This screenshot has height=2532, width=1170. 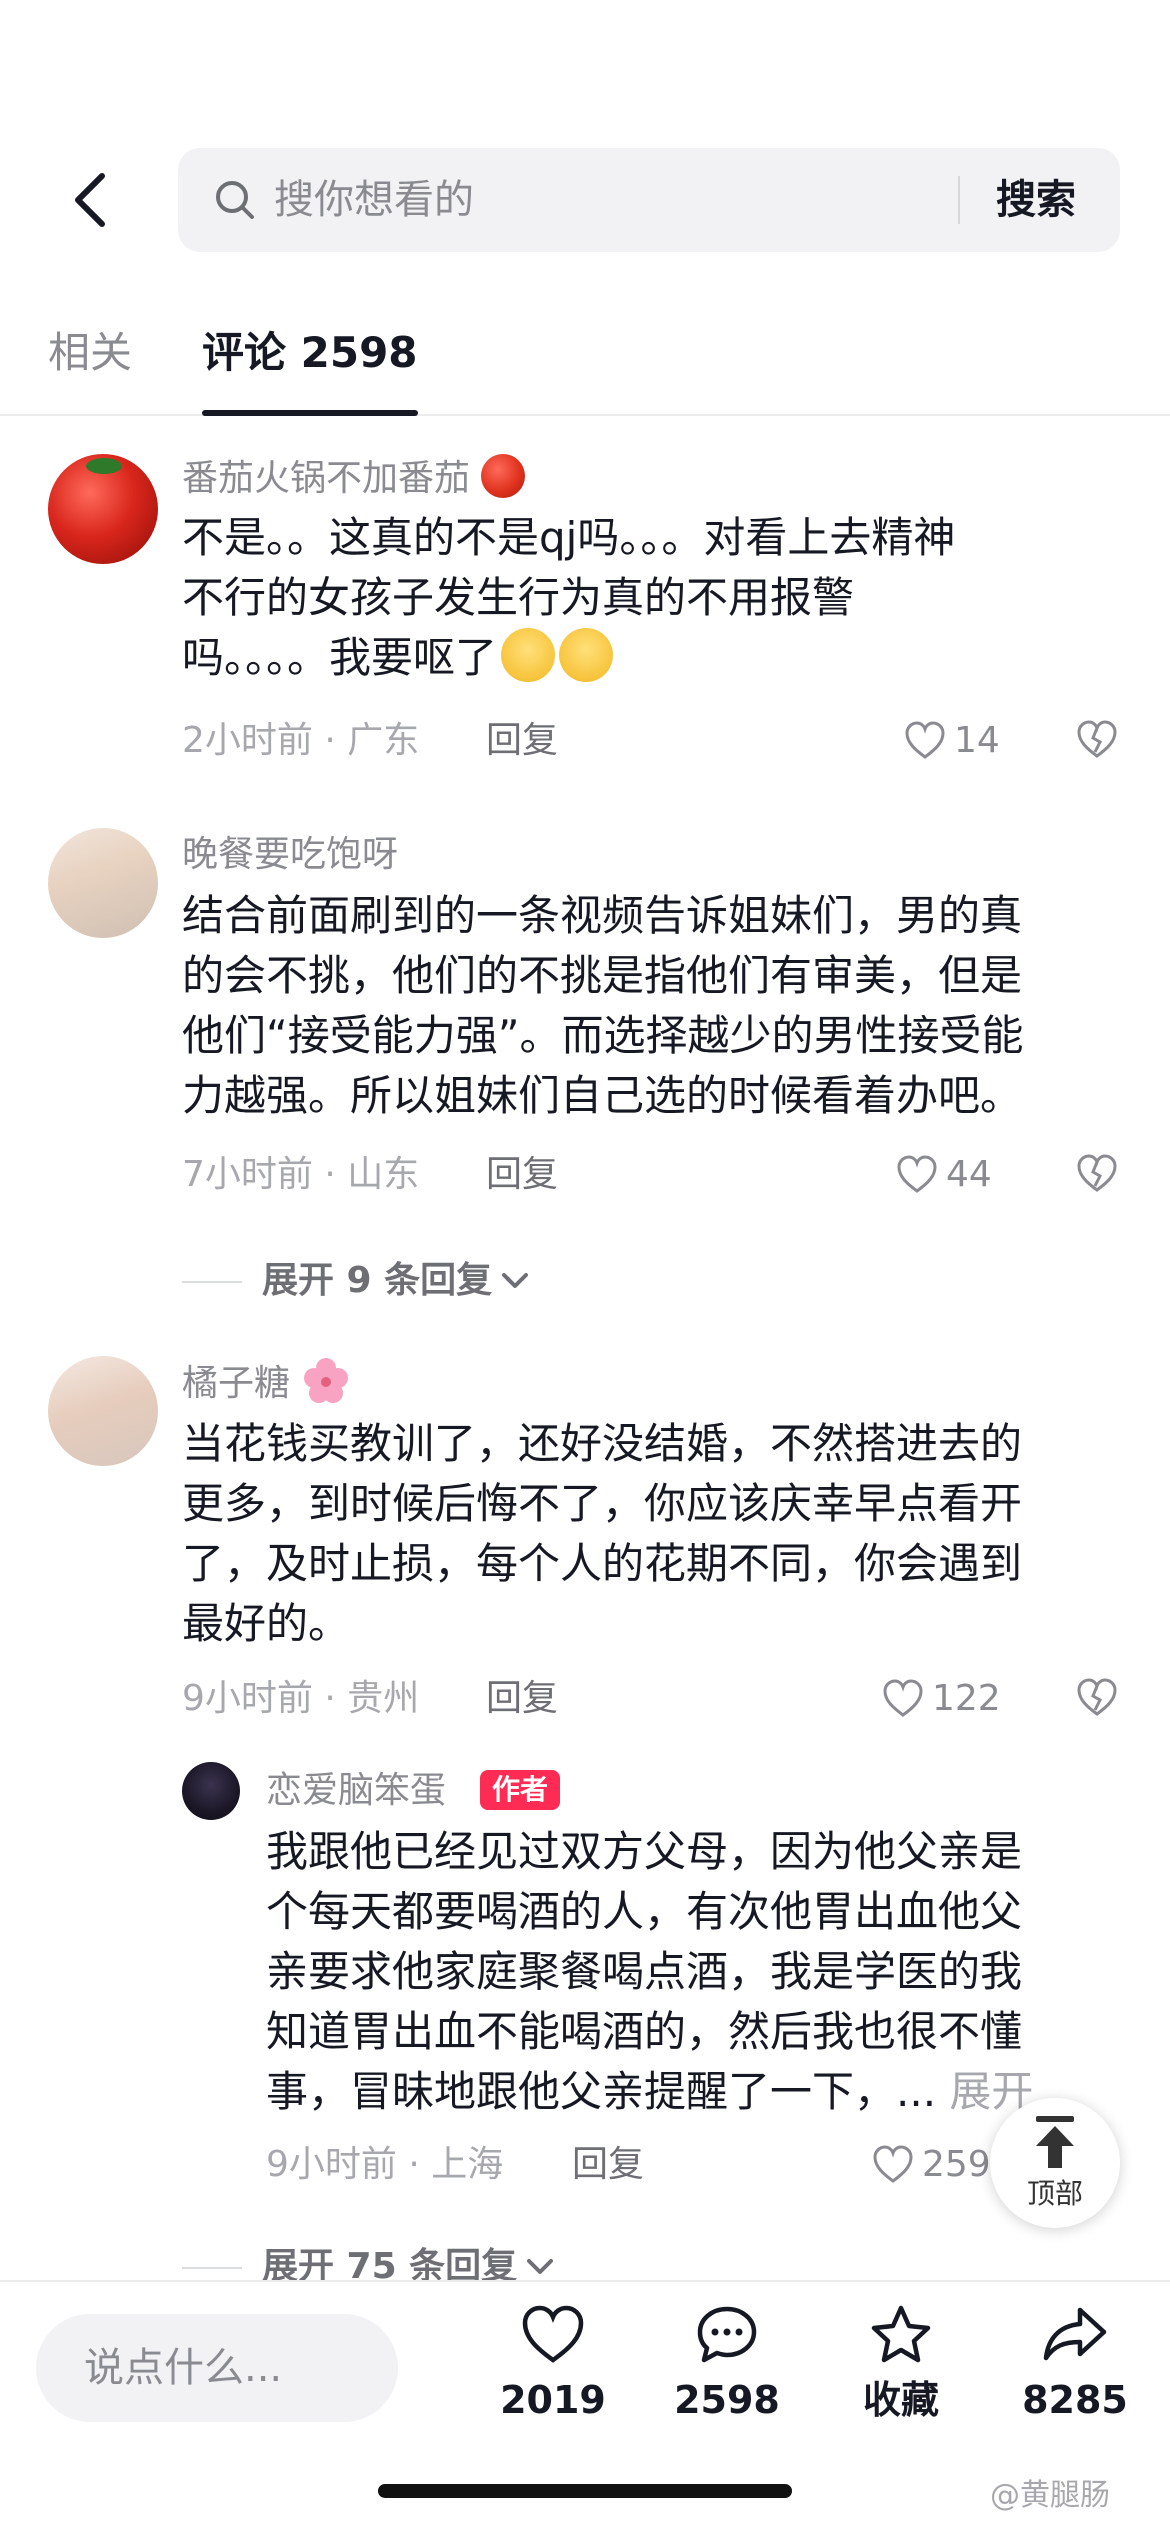 What do you see at coordinates (397, 1281) in the screenshot?
I see `expand-replies-button: 展开 9 条回复` at bounding box center [397, 1281].